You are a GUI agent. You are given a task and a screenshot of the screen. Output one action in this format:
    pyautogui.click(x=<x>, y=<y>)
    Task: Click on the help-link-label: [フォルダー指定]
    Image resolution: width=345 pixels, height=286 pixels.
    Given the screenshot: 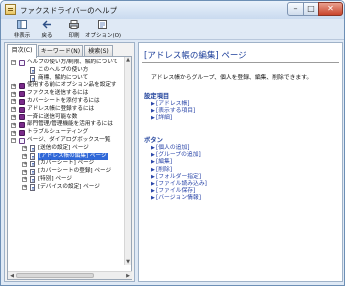 What is the action you would take?
    pyautogui.click(x=178, y=177)
    